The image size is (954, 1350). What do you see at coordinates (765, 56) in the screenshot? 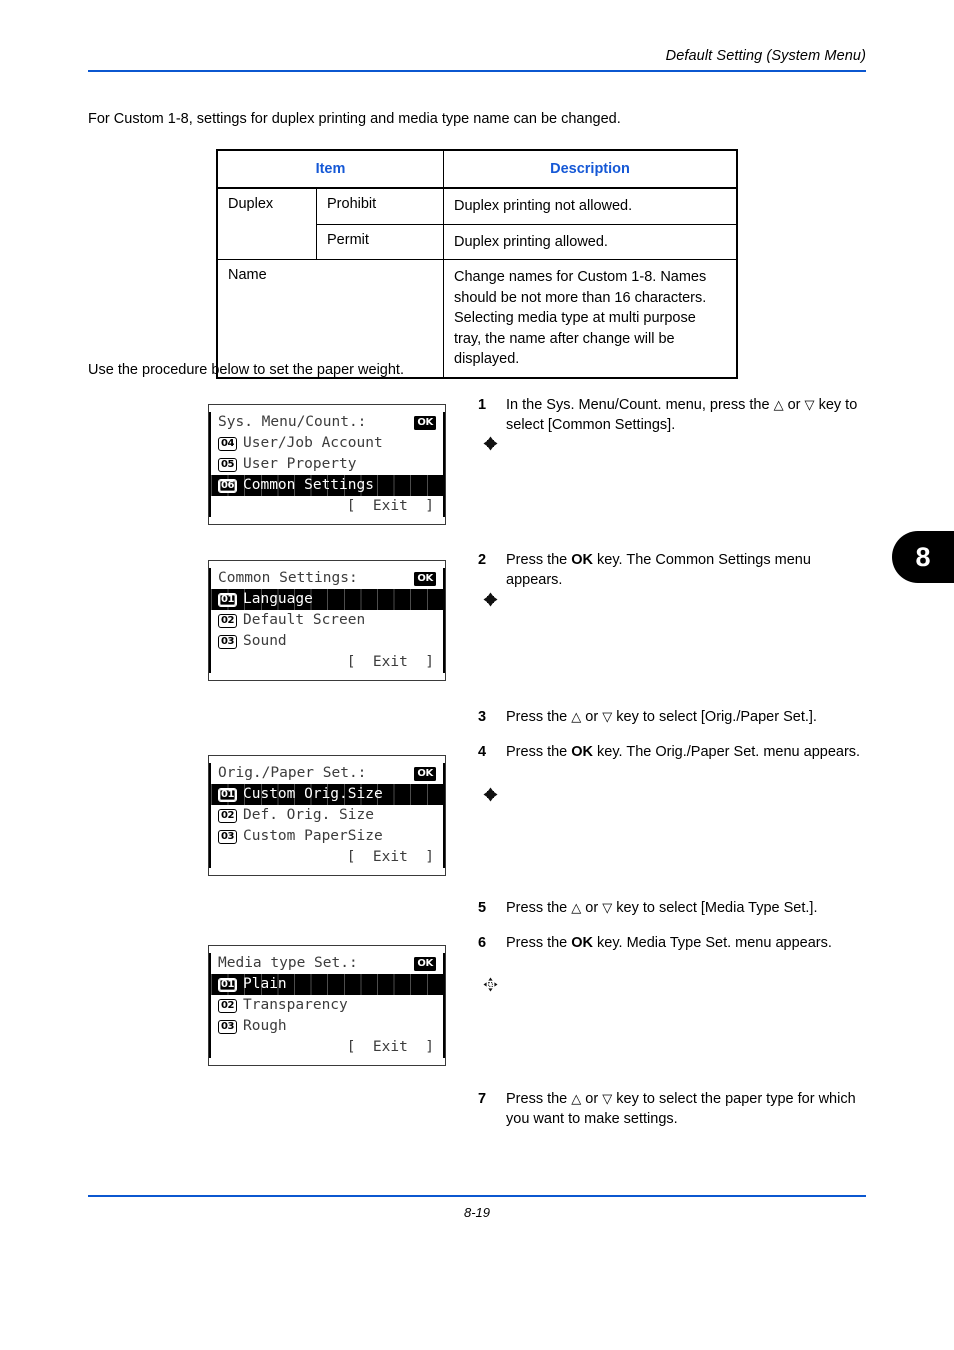
I see `header-title: Default Setting (System Menu)` at bounding box center [765, 56].